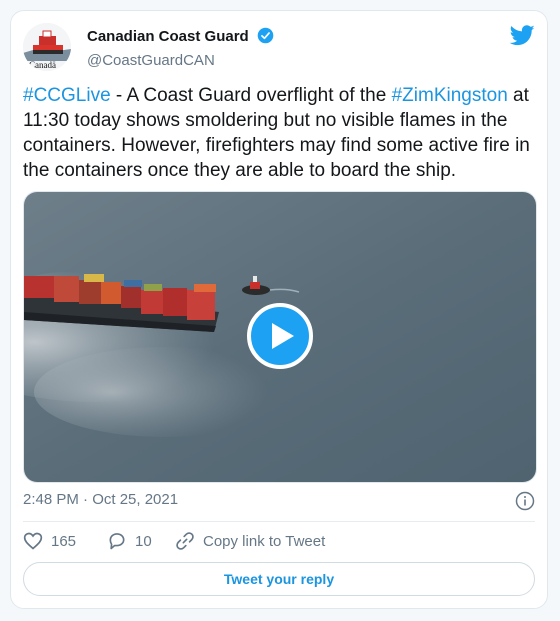 The image size is (560, 621). Describe the element at coordinates (264, 541) in the screenshot. I see `copy-link-label: Copy link to Tweet` at that location.